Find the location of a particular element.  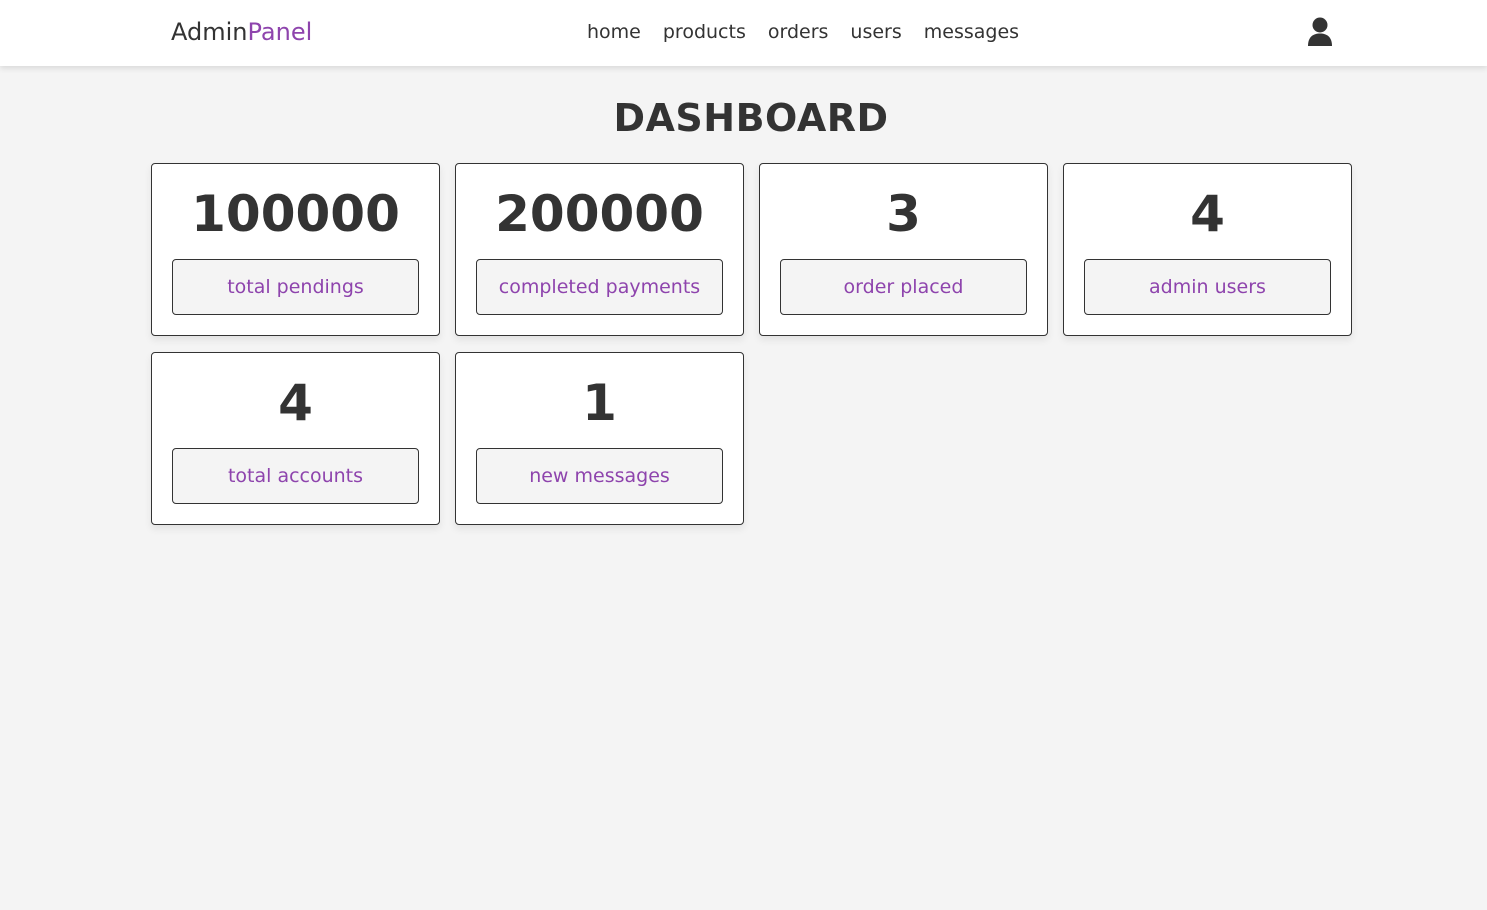

stat-value: 200000 is located at coordinates (599, 214).